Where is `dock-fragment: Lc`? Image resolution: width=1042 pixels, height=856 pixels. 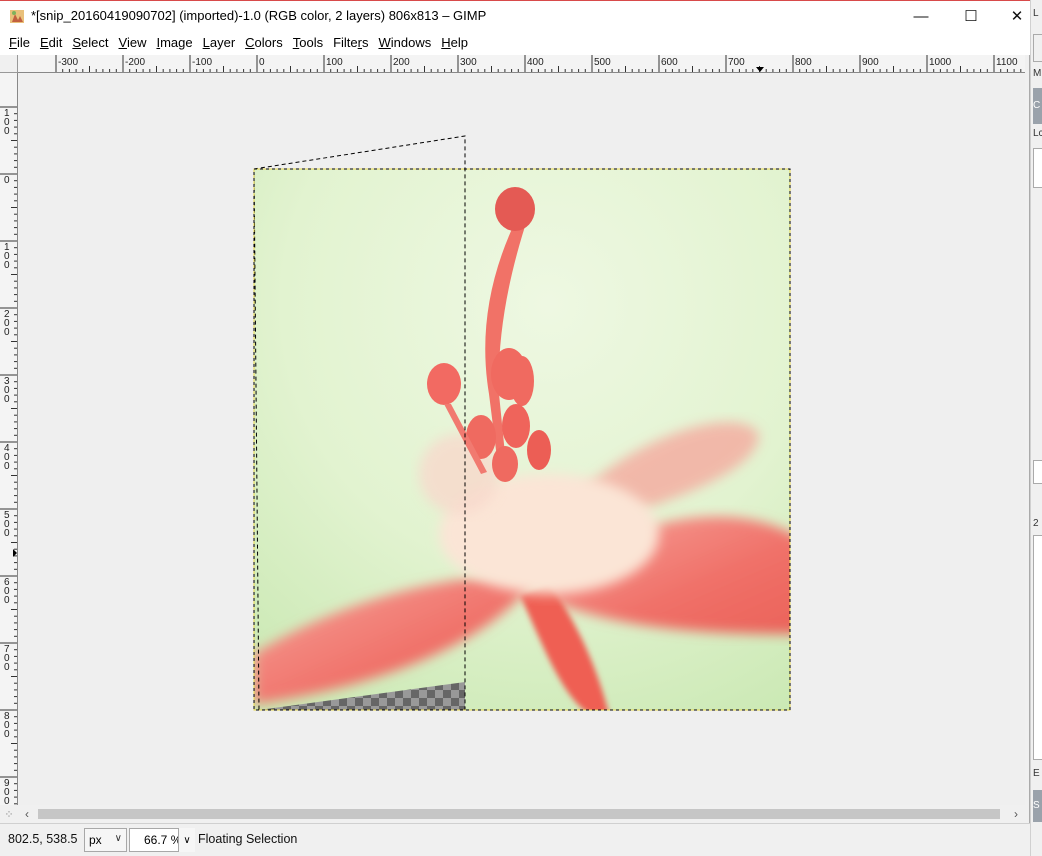
dock-fragment: Lc is located at coordinates (1037, 133).